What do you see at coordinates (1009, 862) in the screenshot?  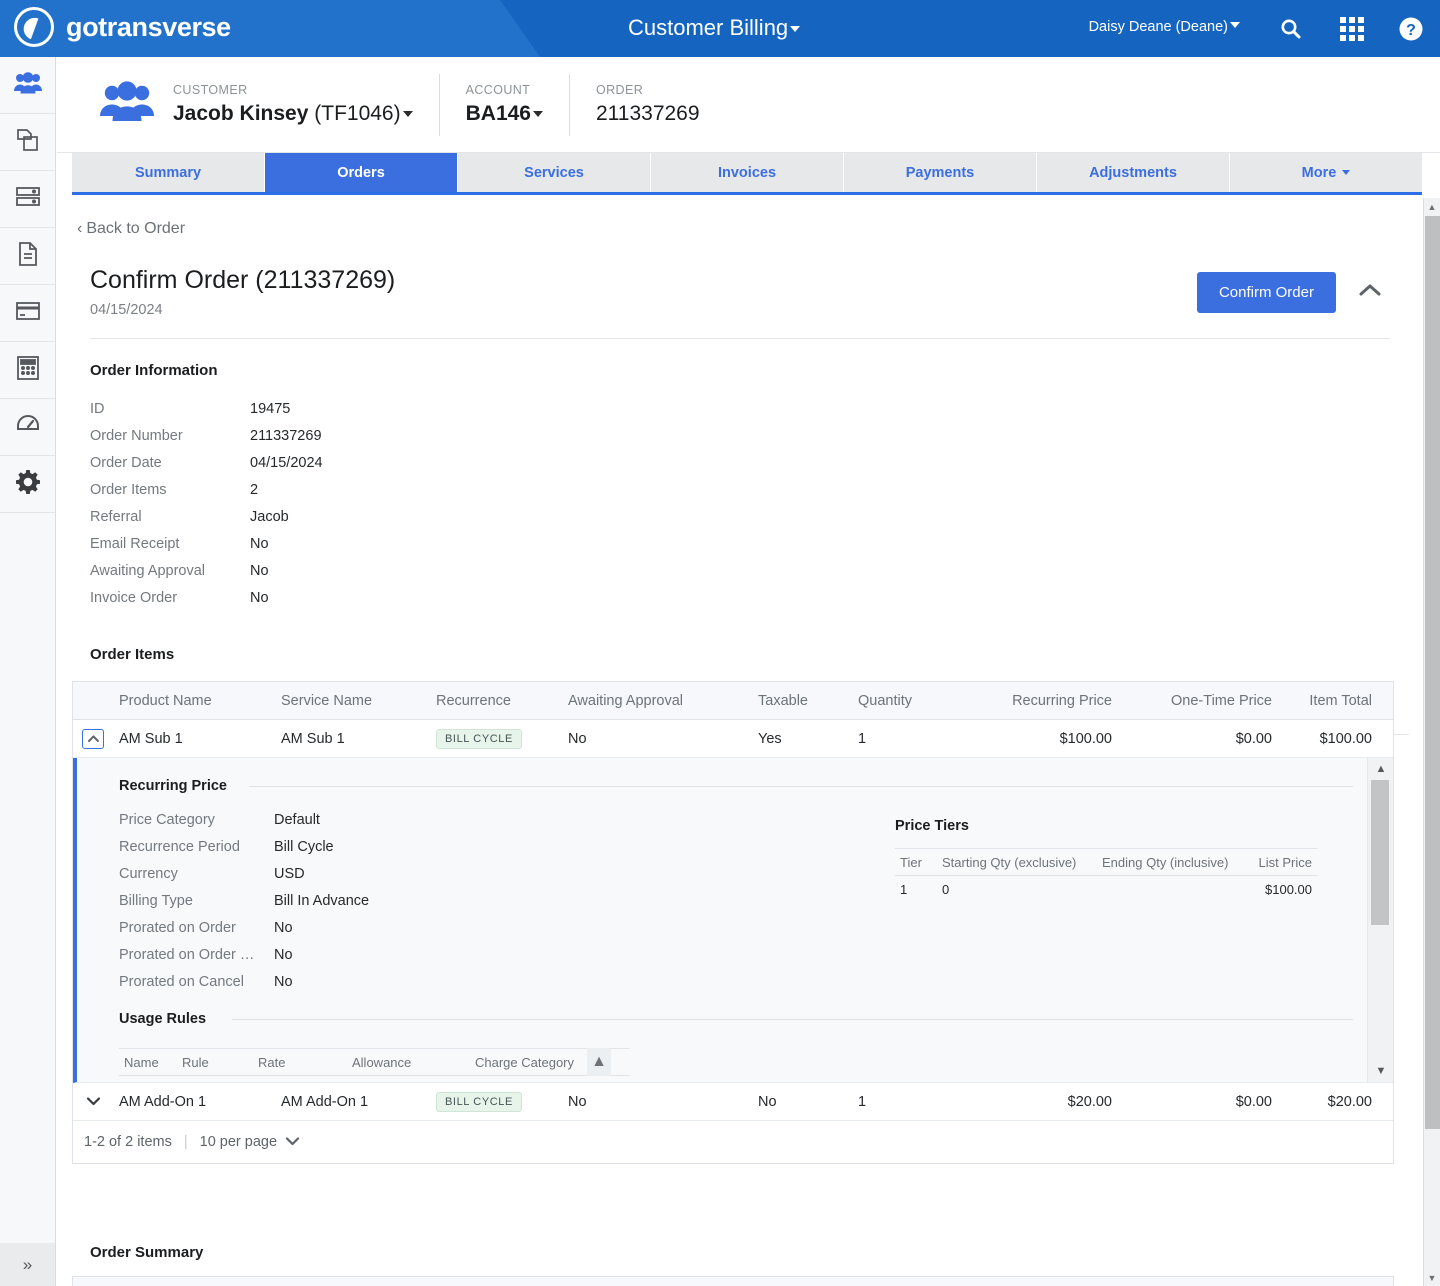 I see `column-header-starting-qty: Starting Qty (exclusive)` at bounding box center [1009, 862].